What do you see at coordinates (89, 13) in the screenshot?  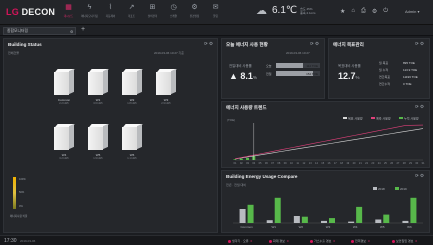 I see `nav-item: ϟ 에너지모니터링` at bounding box center [89, 13].